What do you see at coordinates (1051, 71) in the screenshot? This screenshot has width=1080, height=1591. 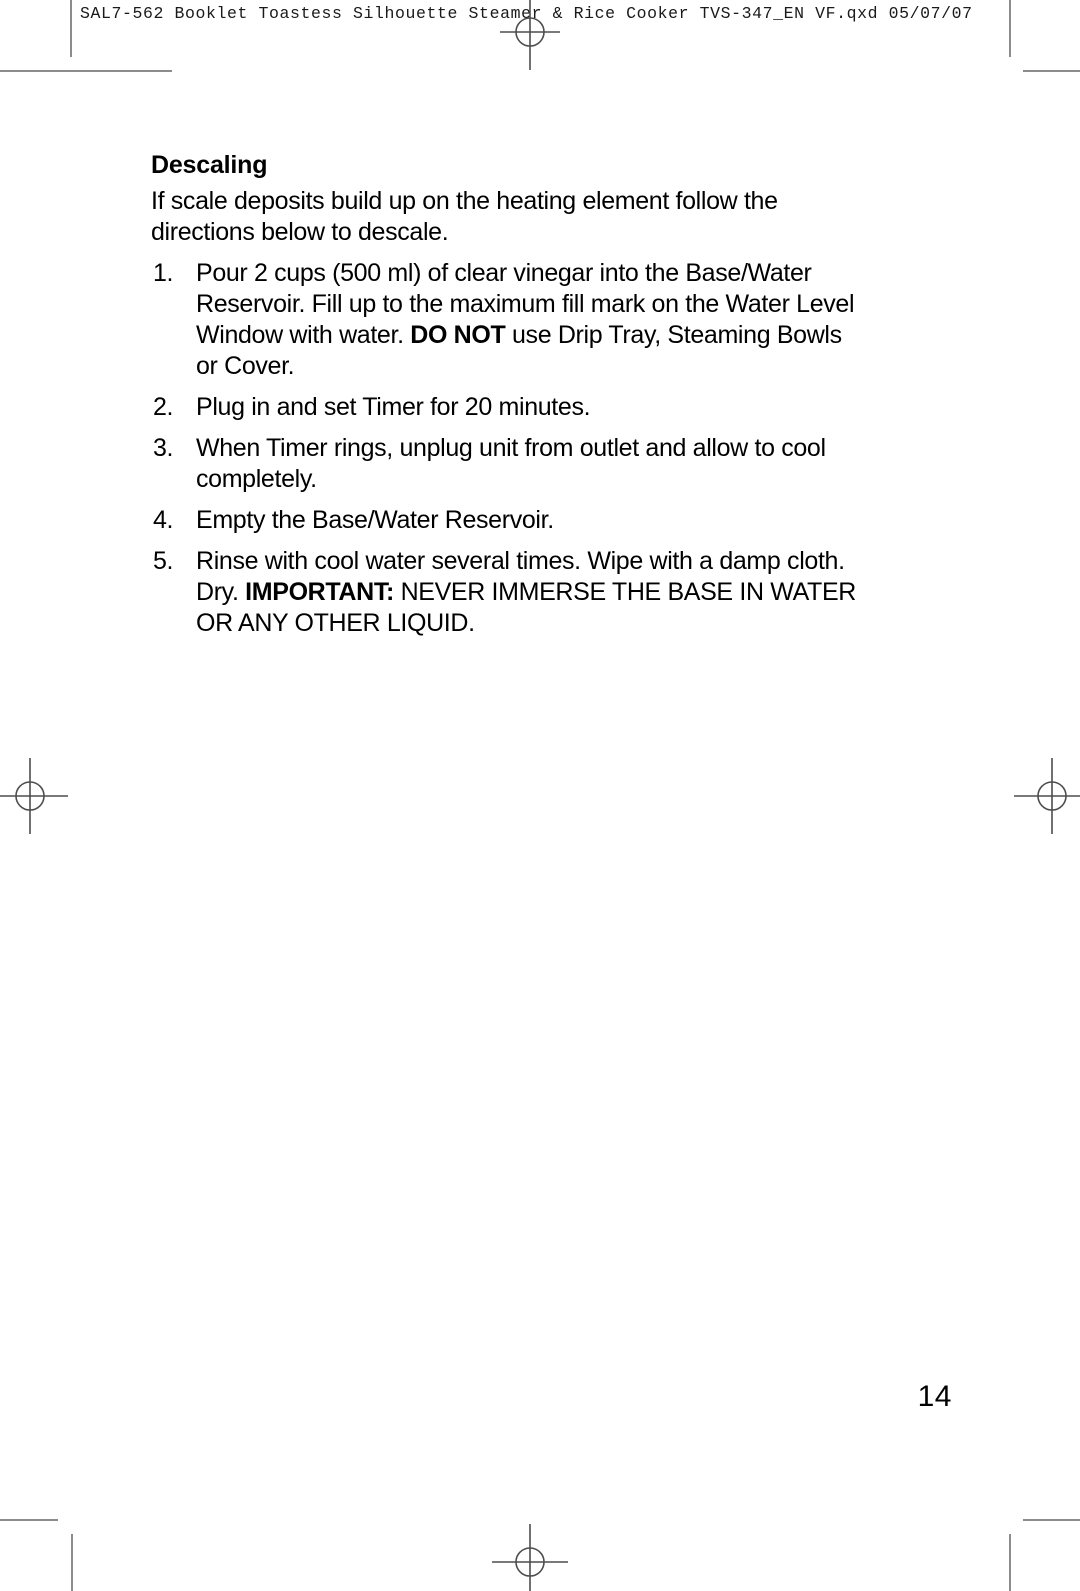 I see `crop-mark-top-right-horizontal` at bounding box center [1051, 71].